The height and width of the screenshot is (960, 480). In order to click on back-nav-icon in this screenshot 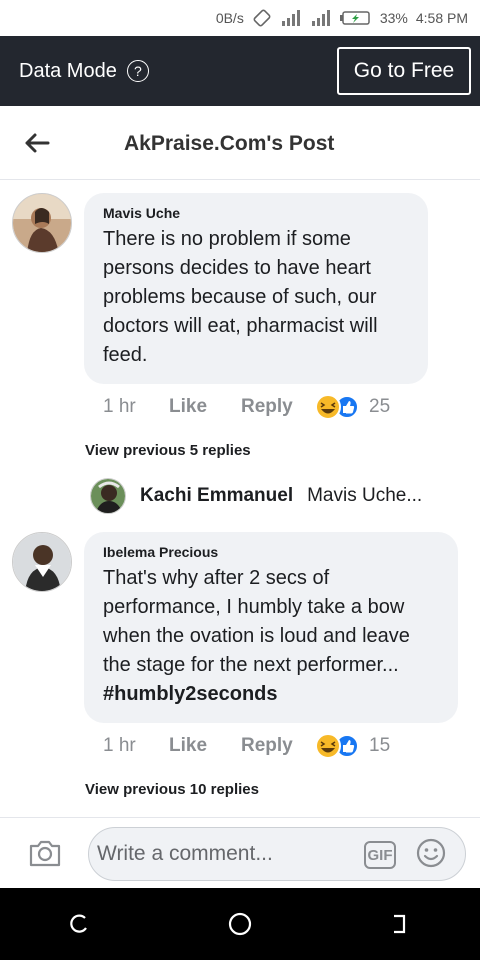, I will do `click(400, 924)`.